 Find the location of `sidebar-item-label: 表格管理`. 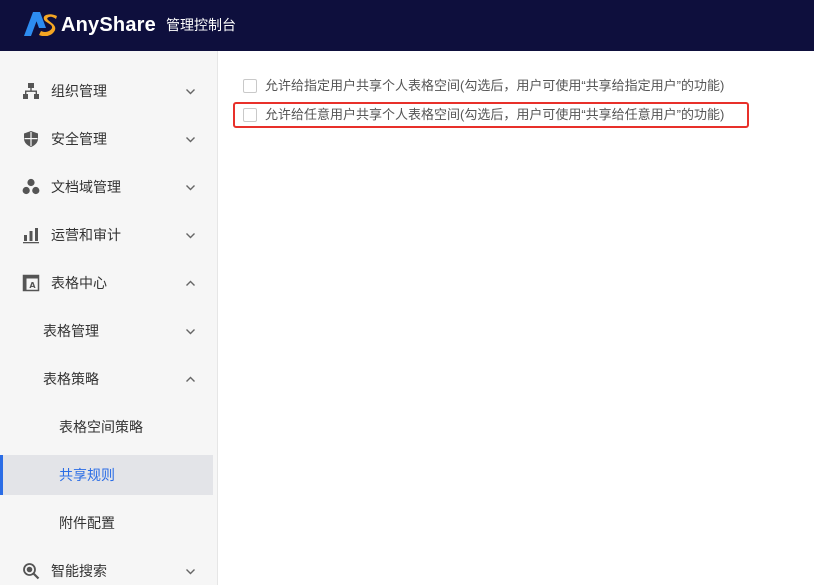

sidebar-item-label: 表格管理 is located at coordinates (71, 331).